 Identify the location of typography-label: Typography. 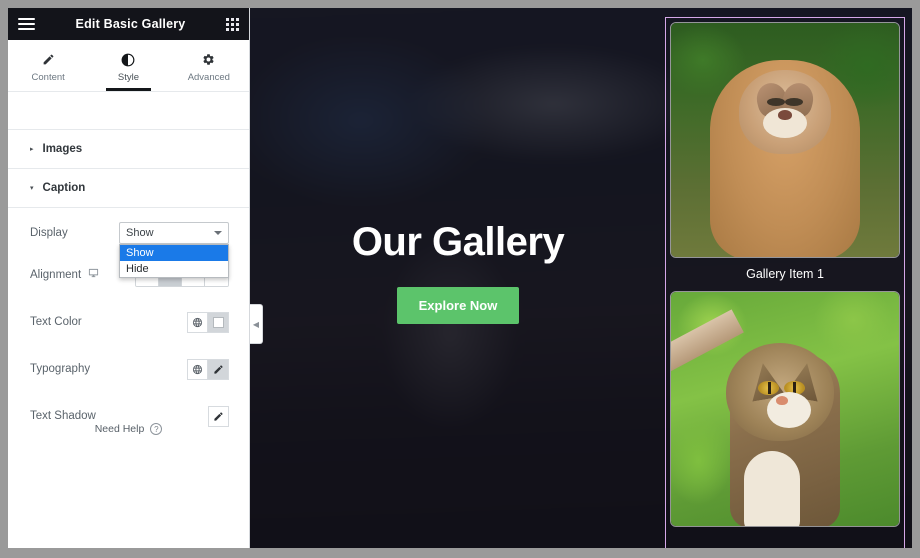
(60, 369).